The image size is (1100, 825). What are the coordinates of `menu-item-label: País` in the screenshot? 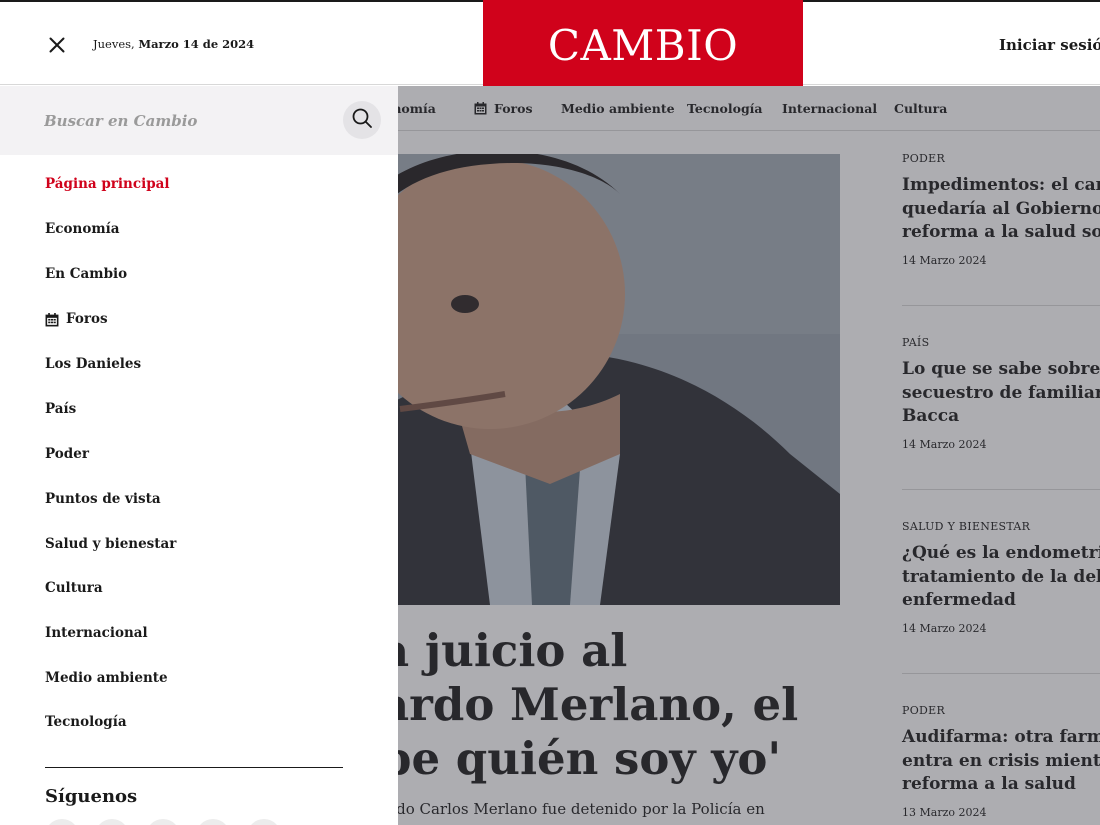 It's located at (61, 409).